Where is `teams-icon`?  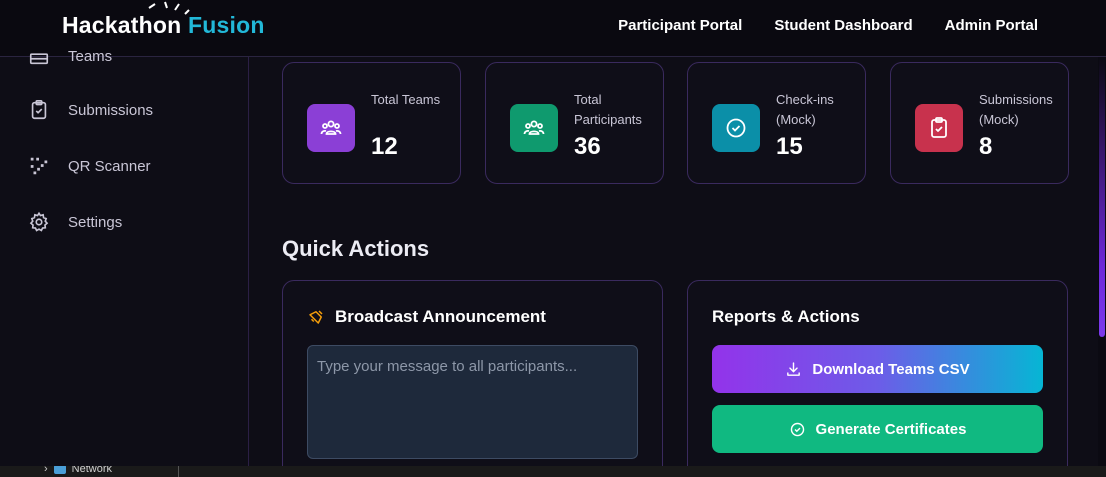 teams-icon is located at coordinates (39, 59).